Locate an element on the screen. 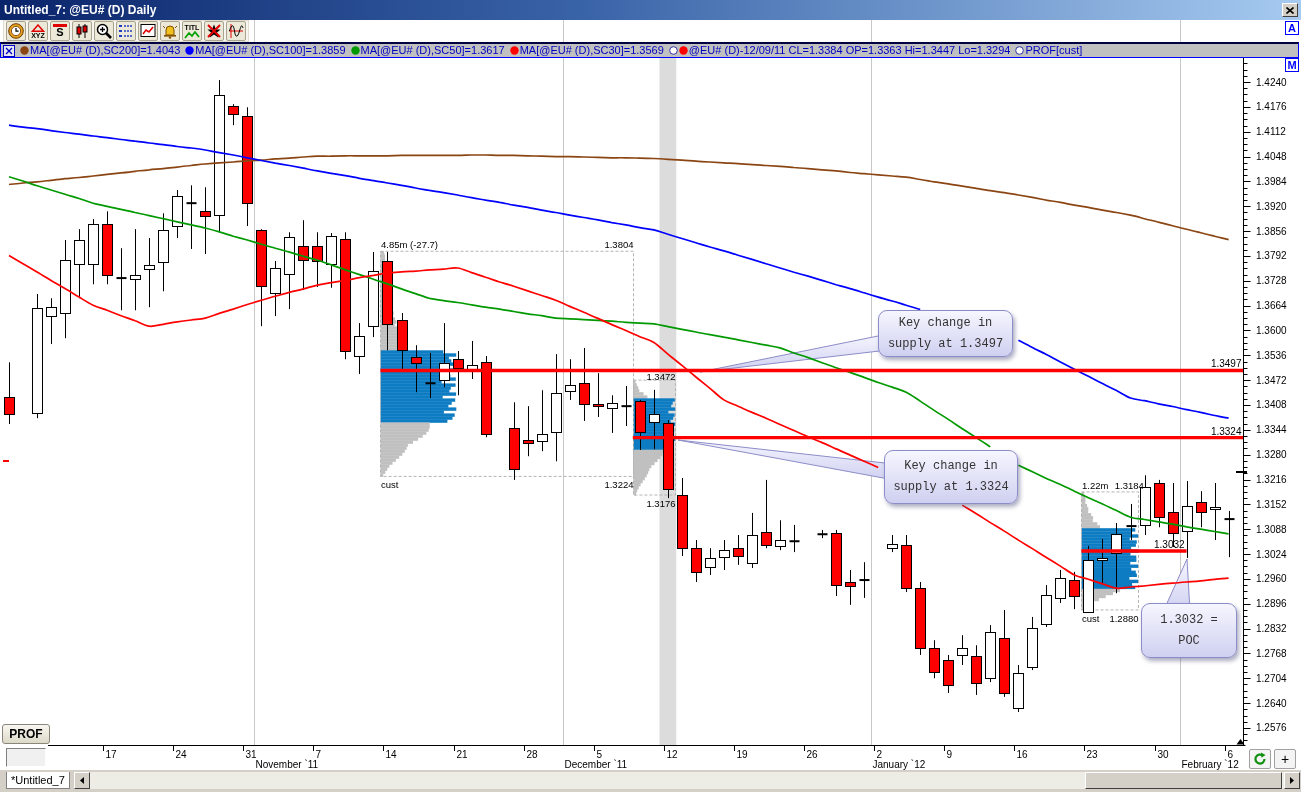  wave-button is located at coordinates (236, 31).